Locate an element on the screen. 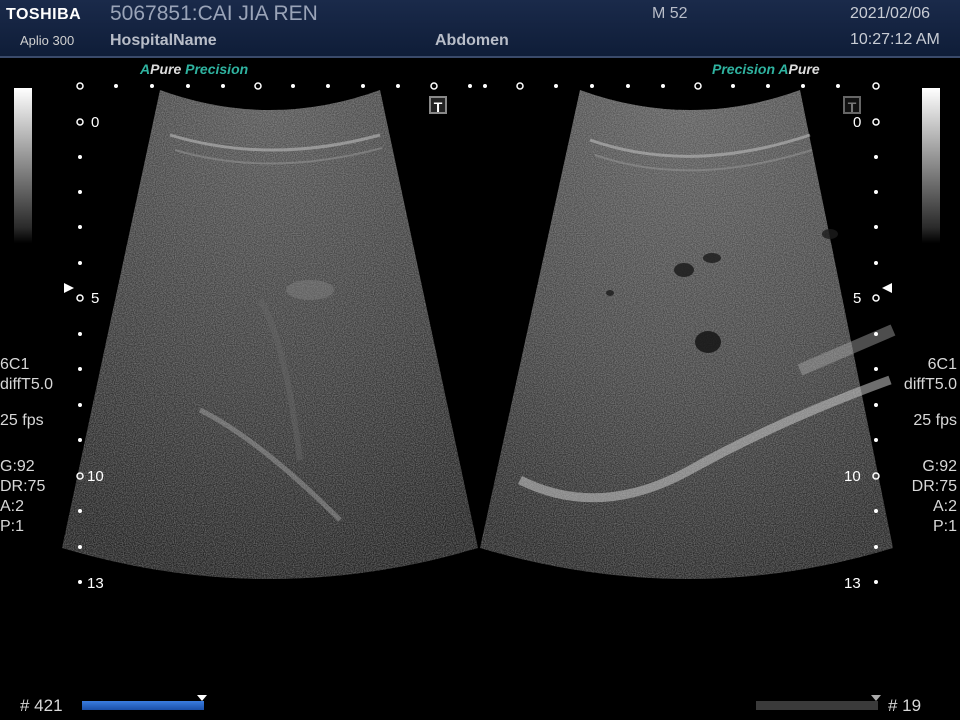 The height and width of the screenshot is (720, 960). right-depth-5: 5 is located at coordinates (857, 298).